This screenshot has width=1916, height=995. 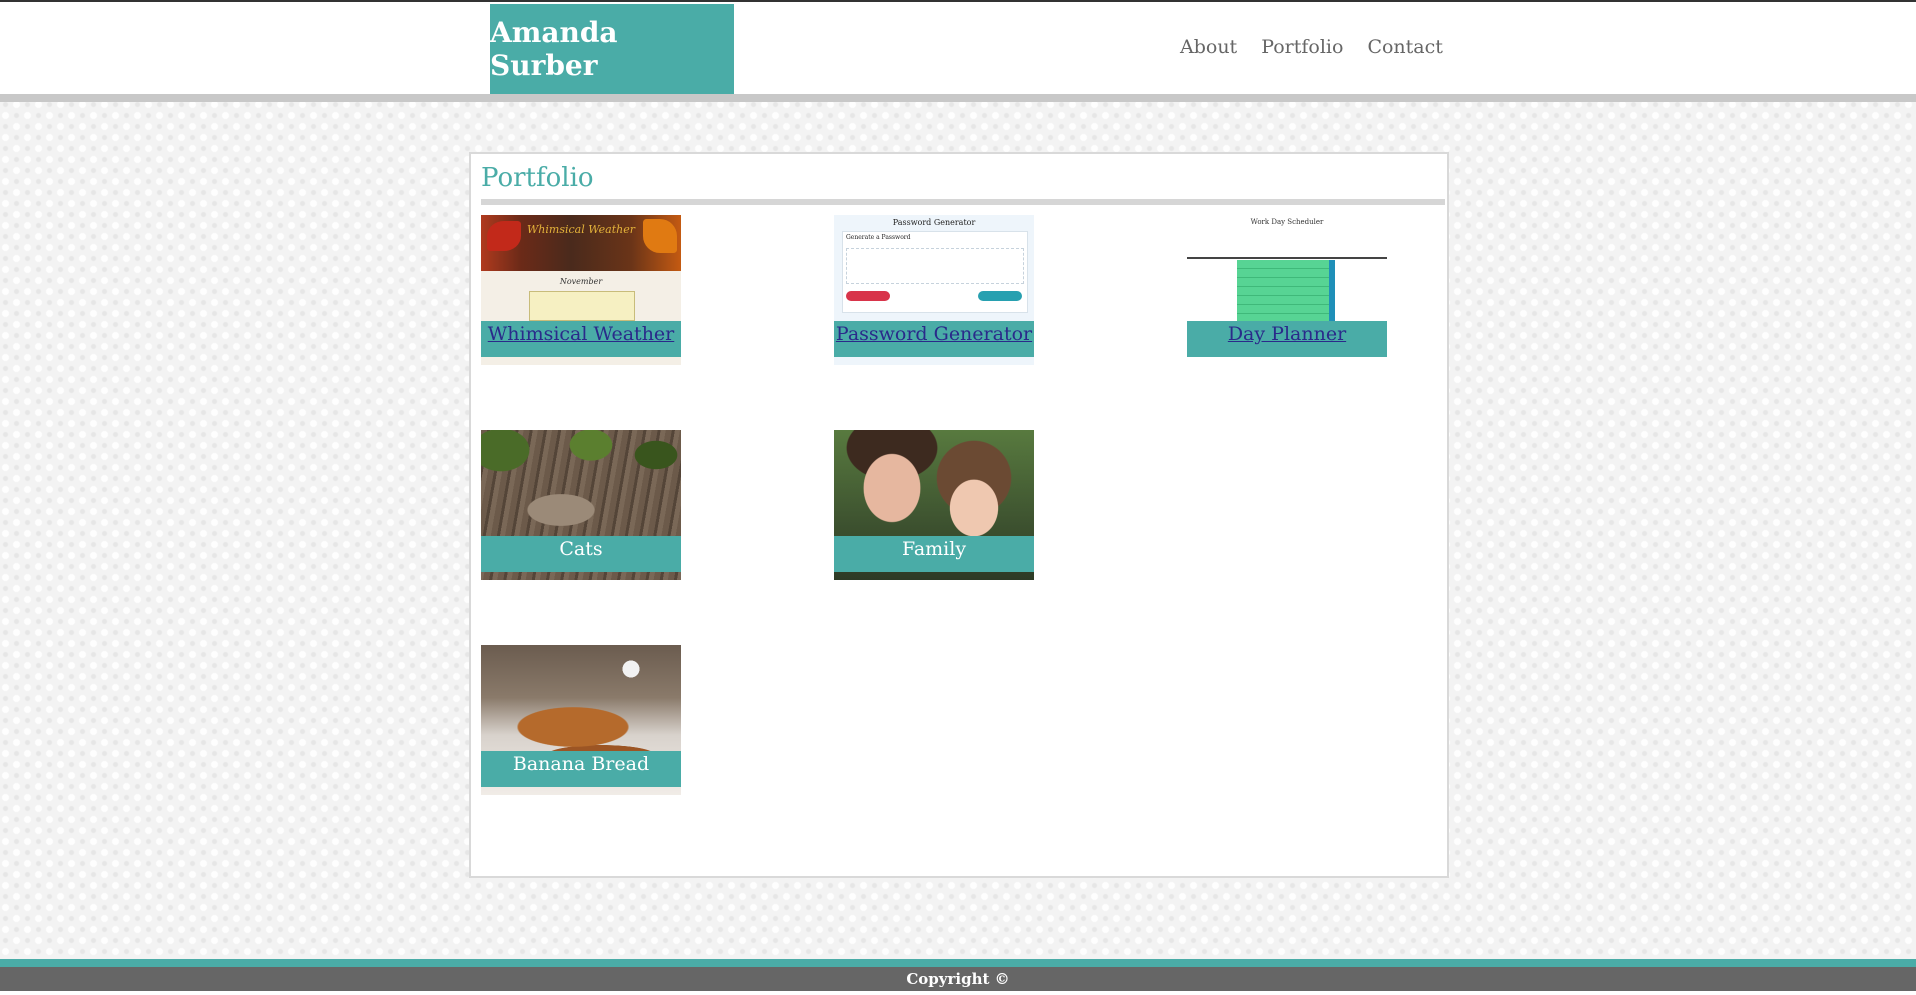 I want to click on photo-tile-family: Family, so click(x=934, y=505).